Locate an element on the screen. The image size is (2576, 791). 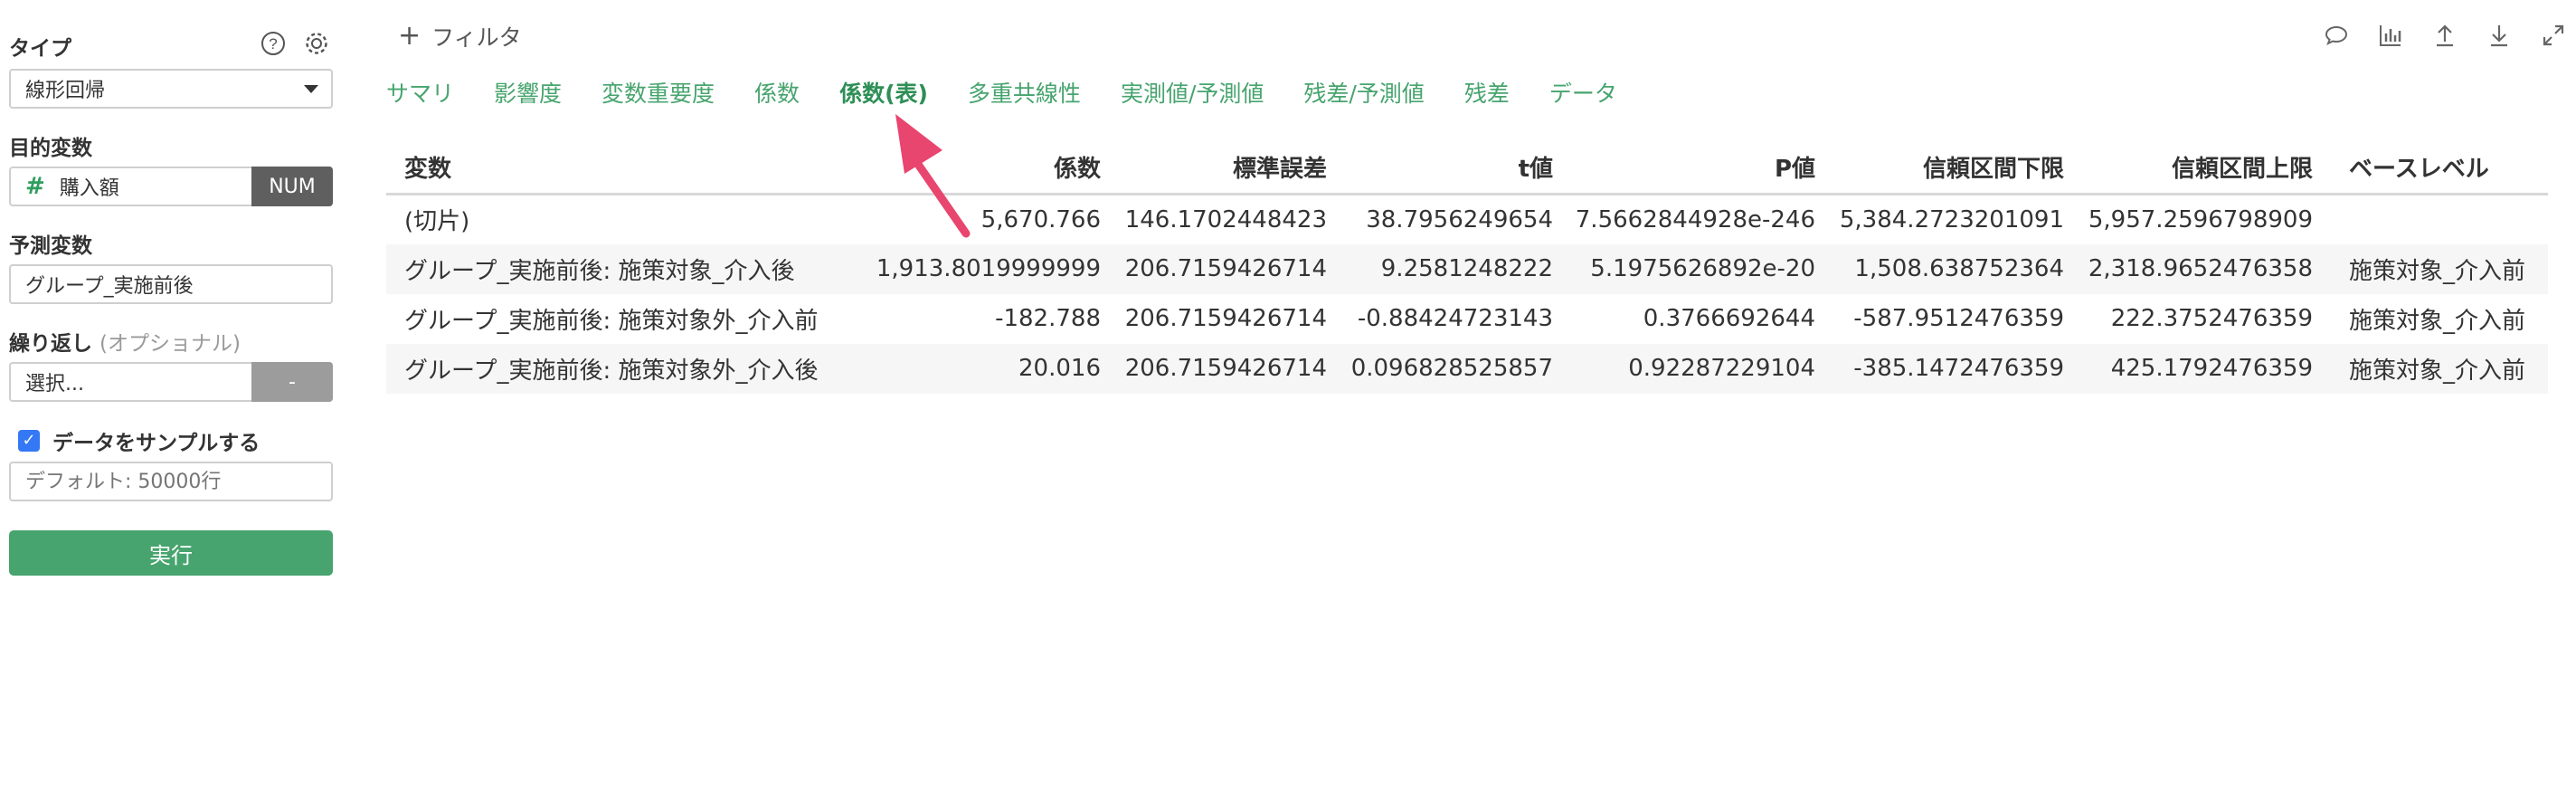
column-header: 信頼区間上限 is located at coordinates (2188, 172).